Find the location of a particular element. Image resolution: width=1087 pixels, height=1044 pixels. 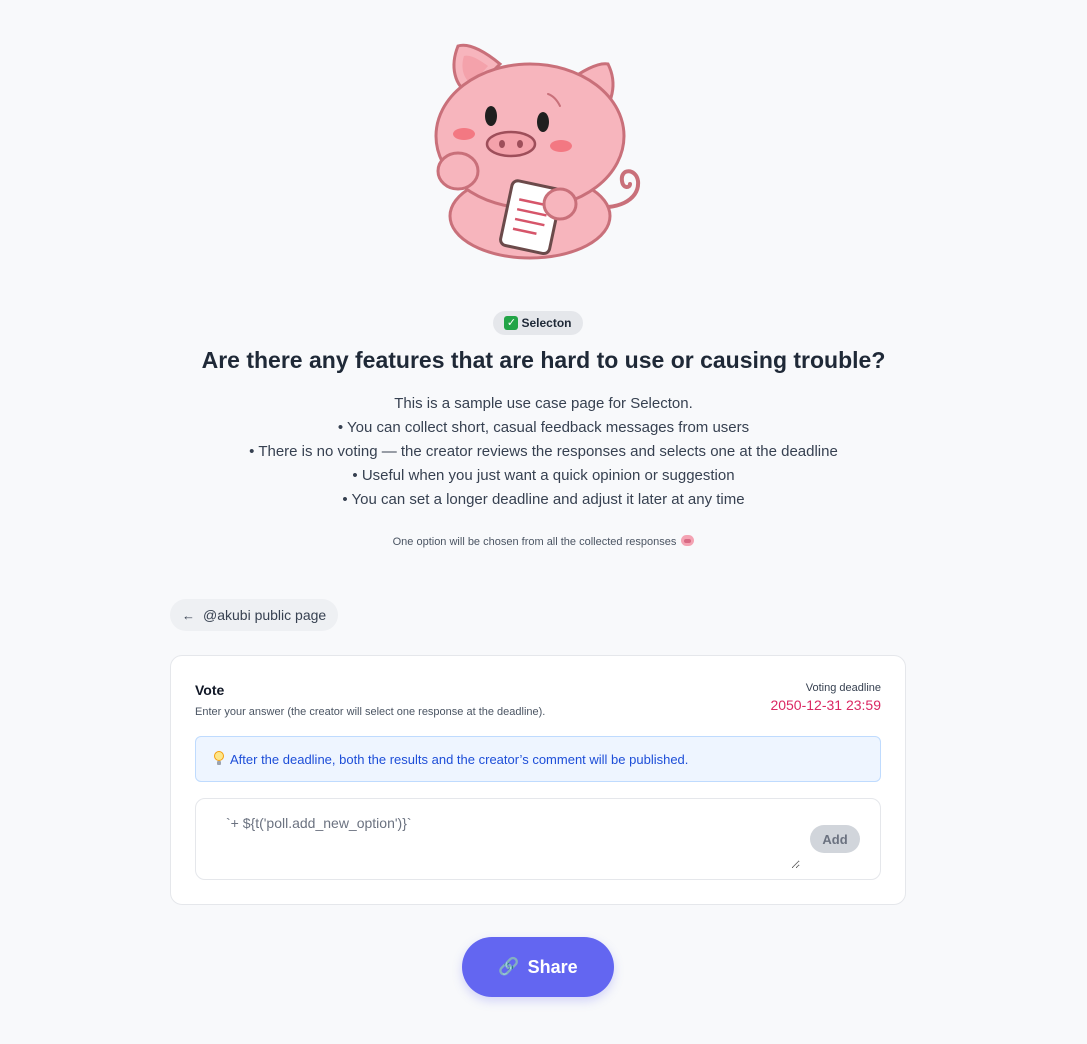

deadline-value: 2050-12-31 23:59 is located at coordinates (825, 705).